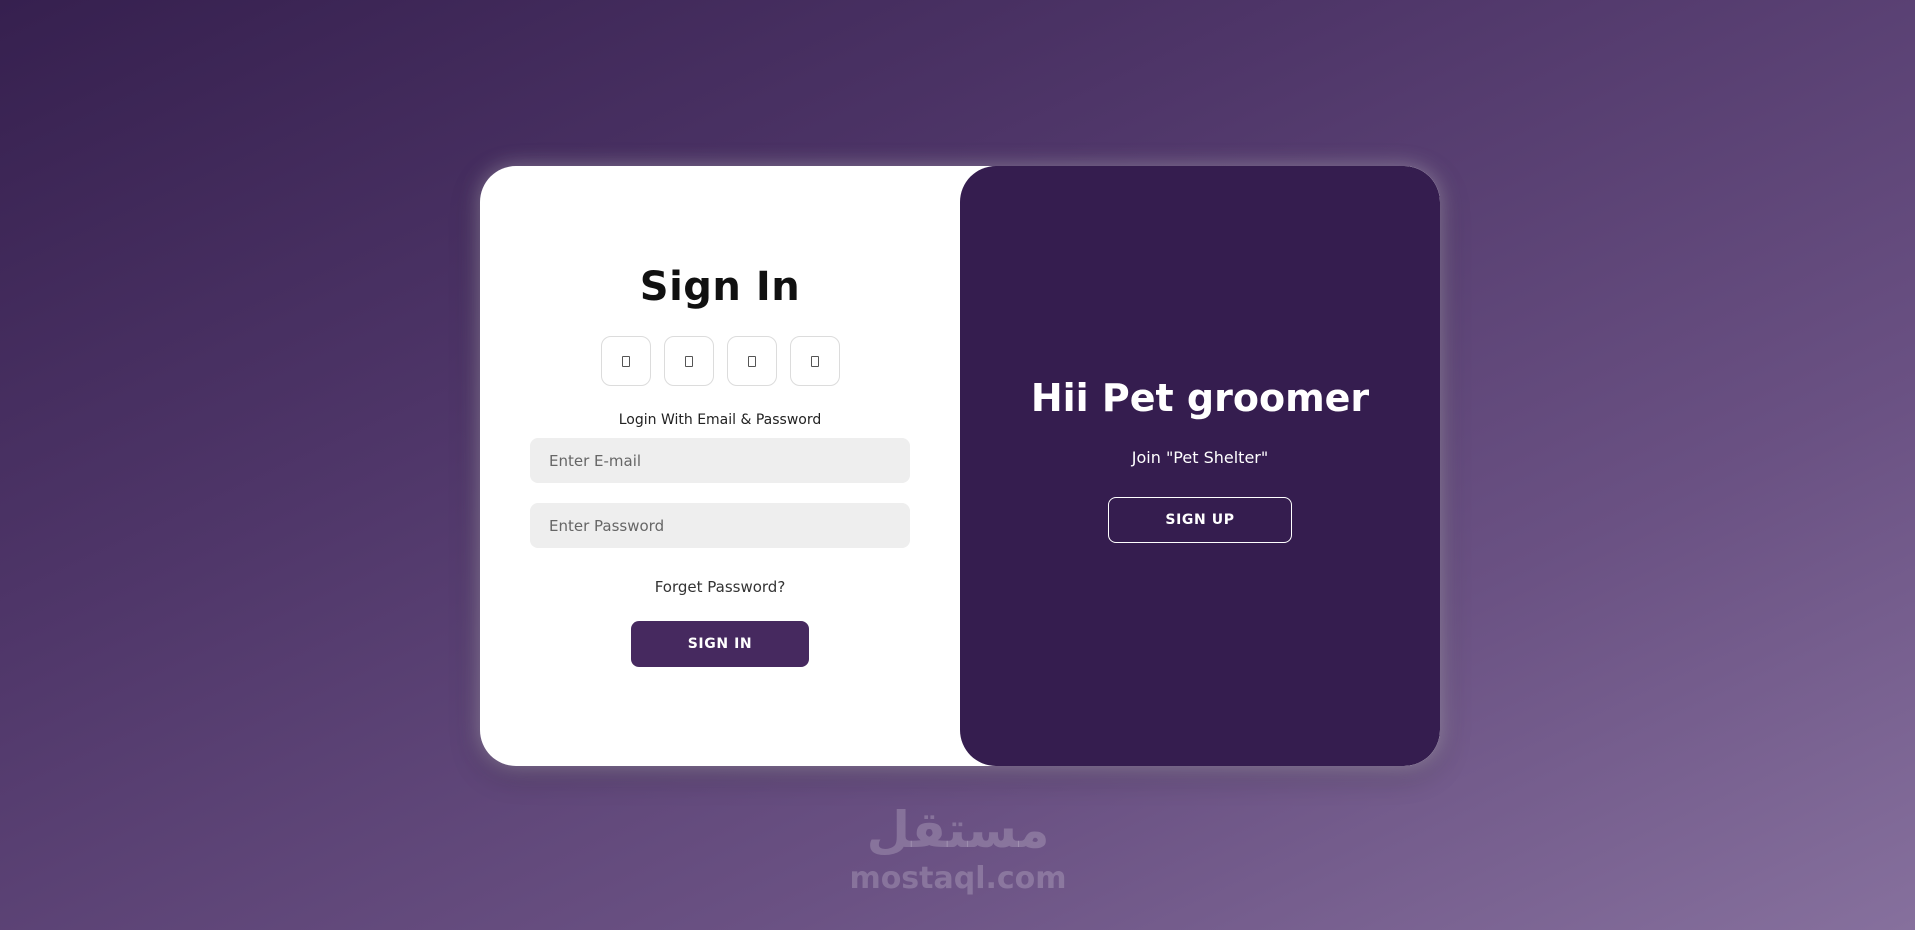  What do you see at coordinates (1200, 398) in the screenshot?
I see `welcome-title: Hii Pet groomer` at bounding box center [1200, 398].